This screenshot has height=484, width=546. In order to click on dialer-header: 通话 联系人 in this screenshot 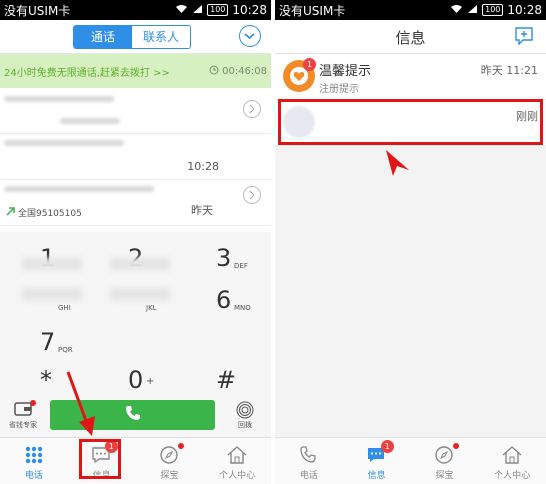, I will do `click(135, 37)`.